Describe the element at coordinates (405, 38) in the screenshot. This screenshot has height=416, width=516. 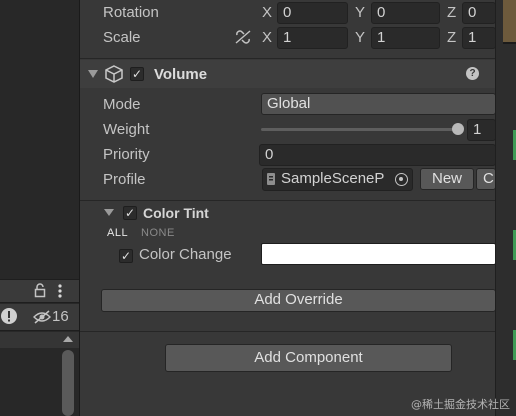
I see `scale-y-field: 1` at that location.